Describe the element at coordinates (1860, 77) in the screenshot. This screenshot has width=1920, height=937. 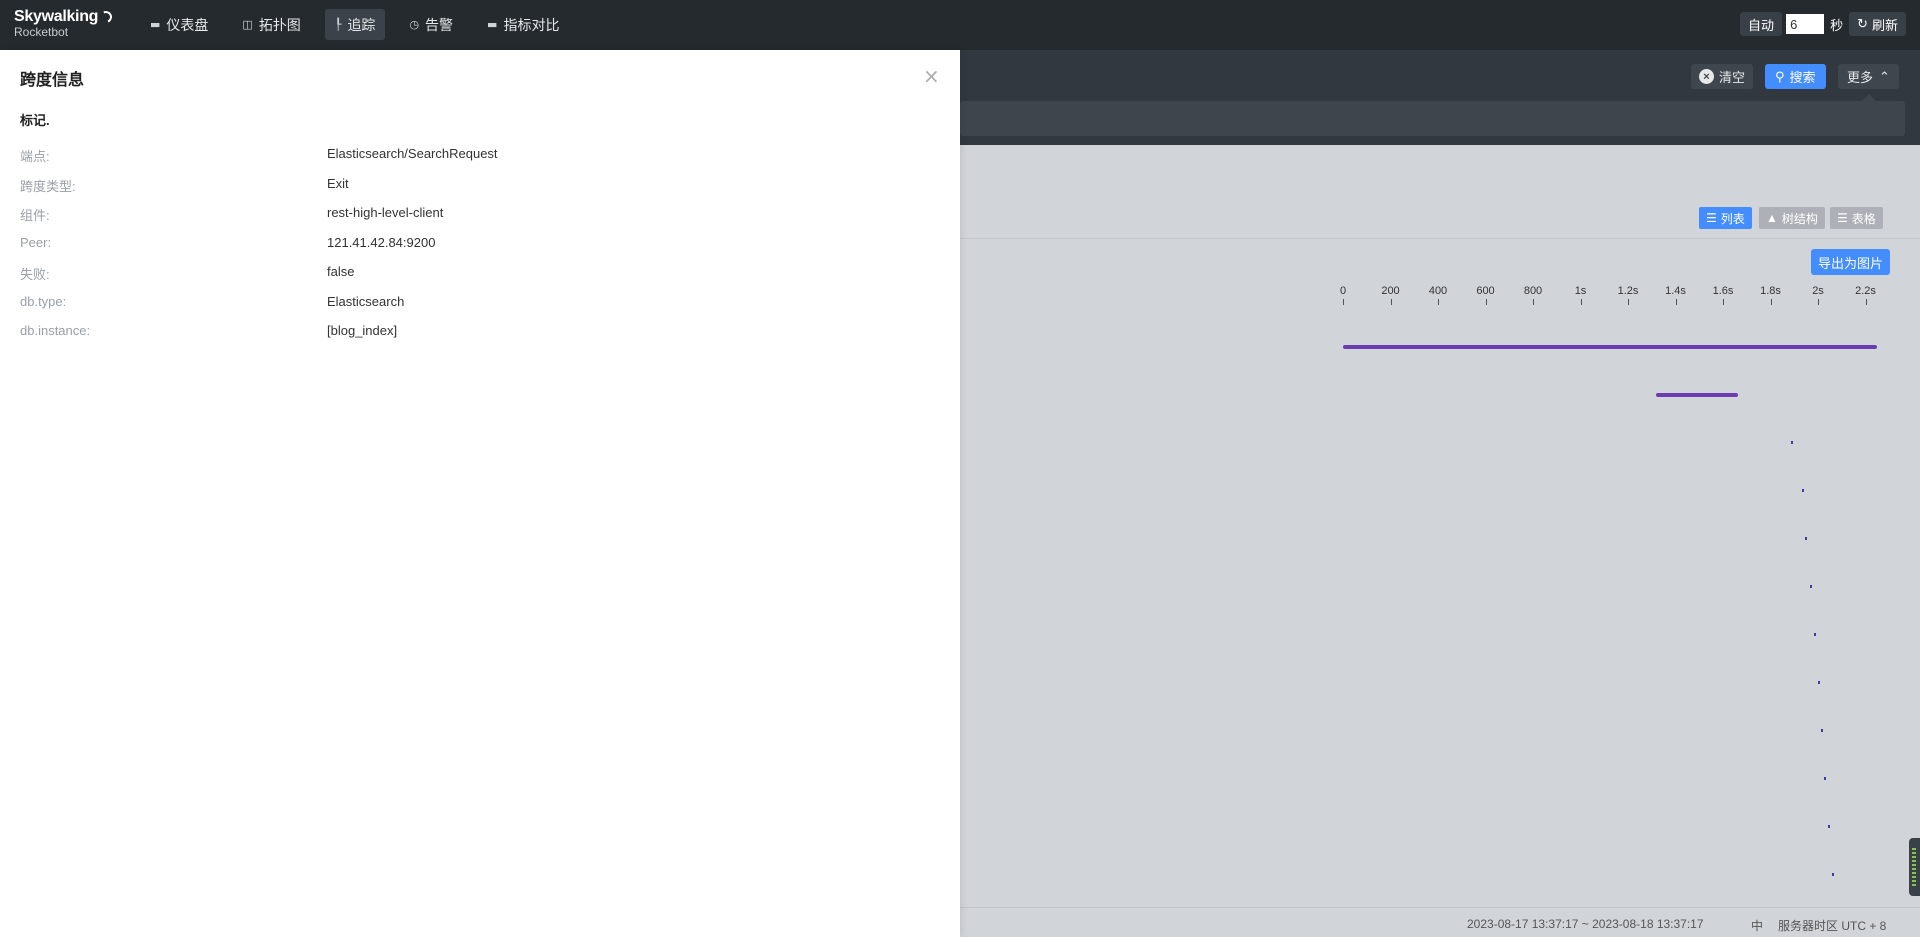
I see `more-label: 更多` at that location.